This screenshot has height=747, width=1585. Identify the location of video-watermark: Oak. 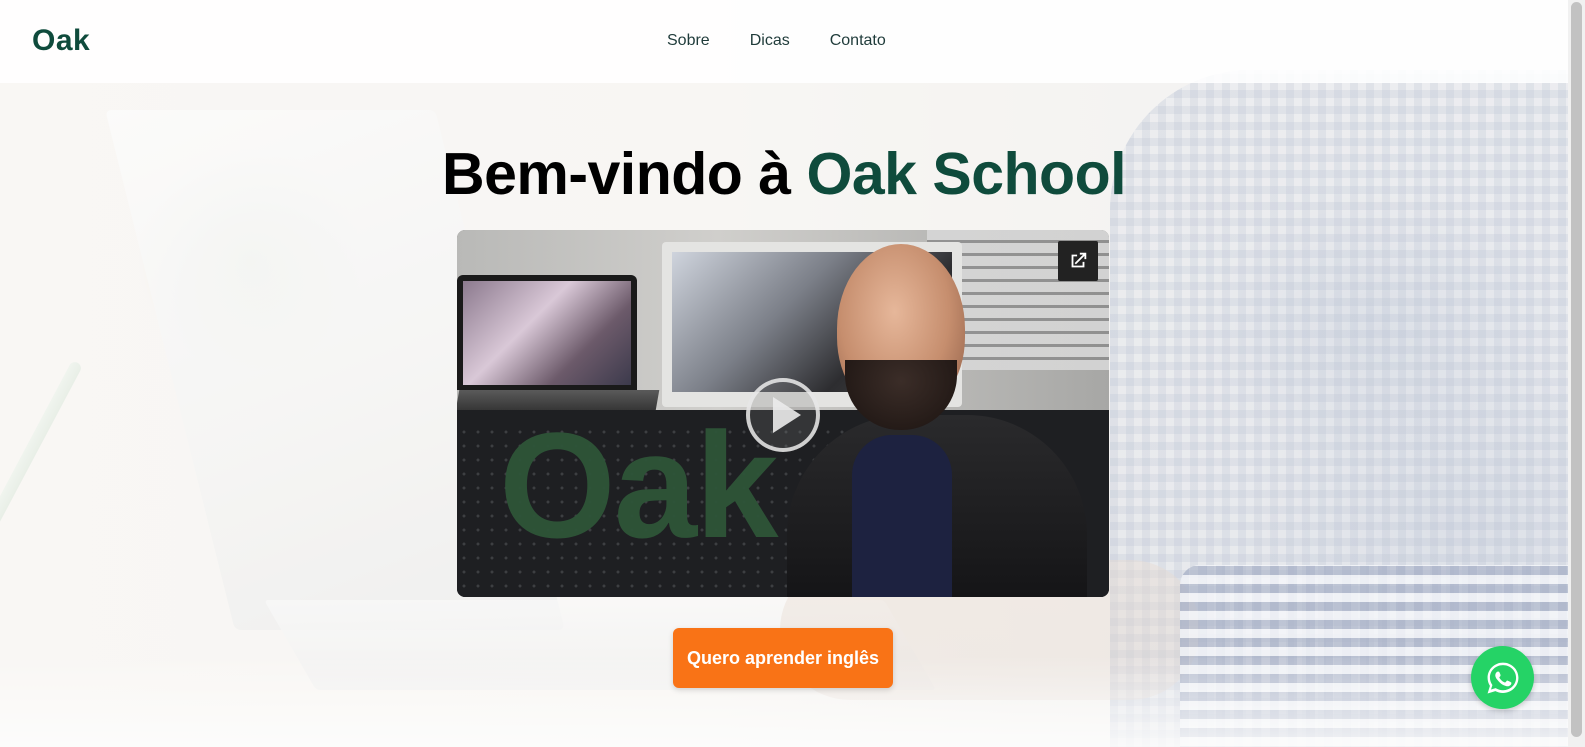
(639, 485).